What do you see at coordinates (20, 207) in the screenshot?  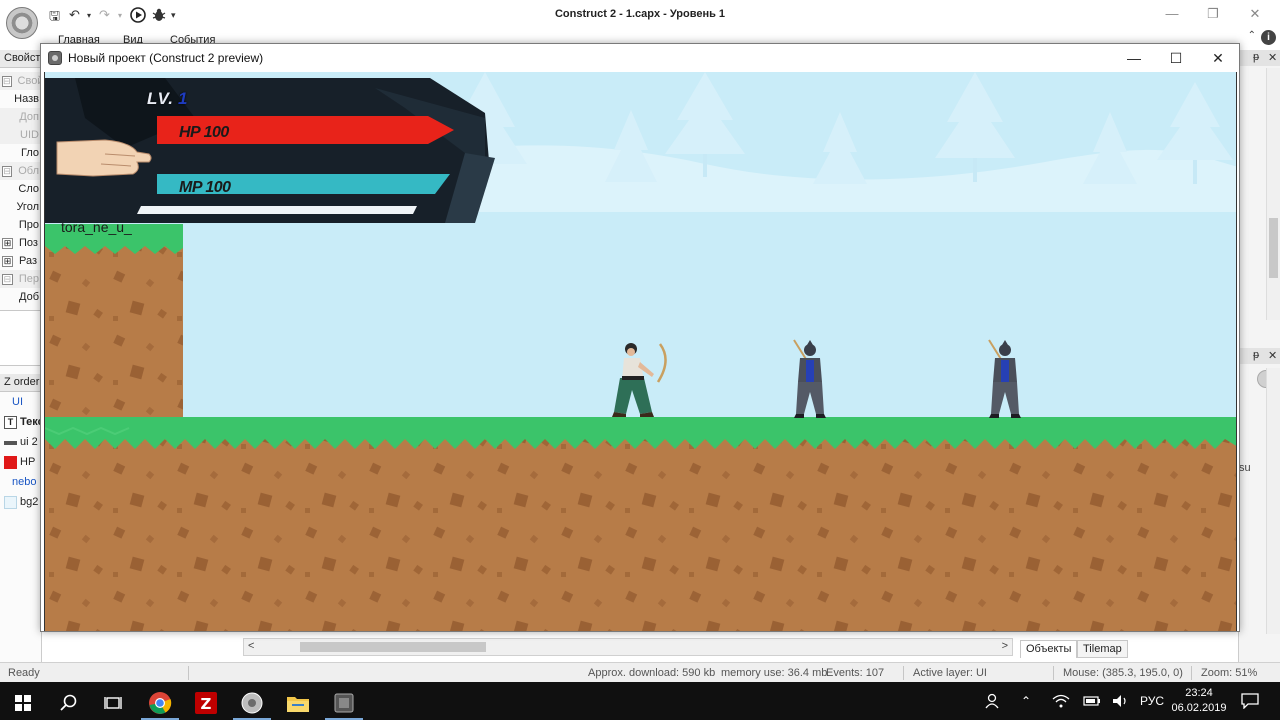 I see `prop-row: Угол` at bounding box center [20, 207].